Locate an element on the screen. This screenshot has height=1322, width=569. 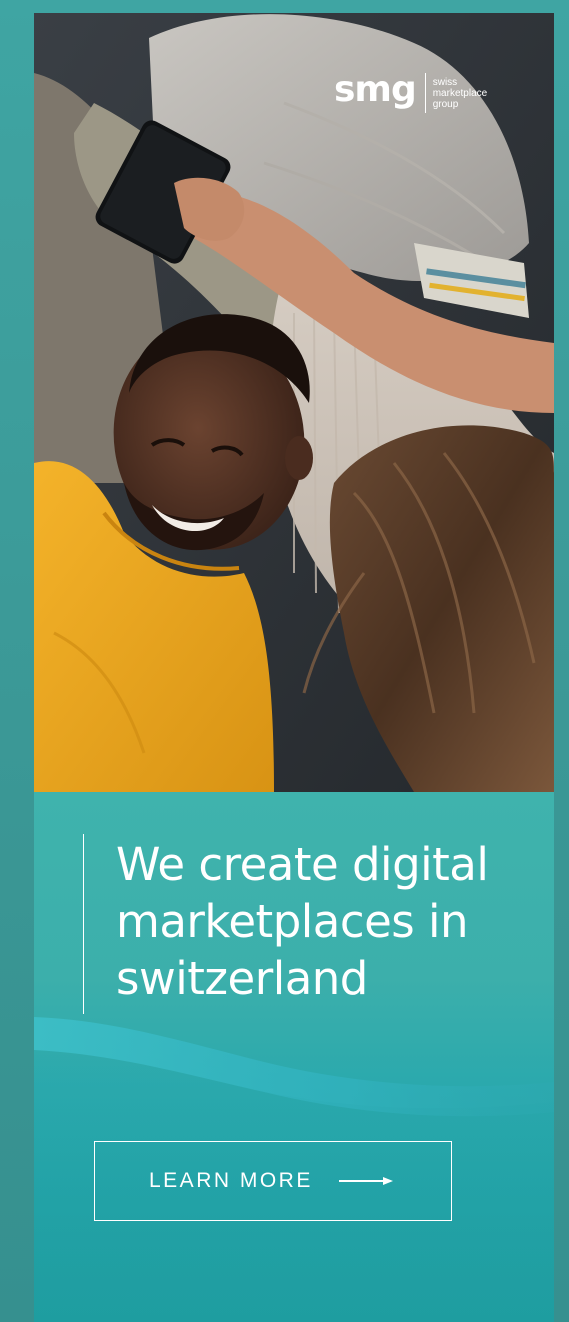
learn-more-button: LEARN MORE is located at coordinates (273, 1181).